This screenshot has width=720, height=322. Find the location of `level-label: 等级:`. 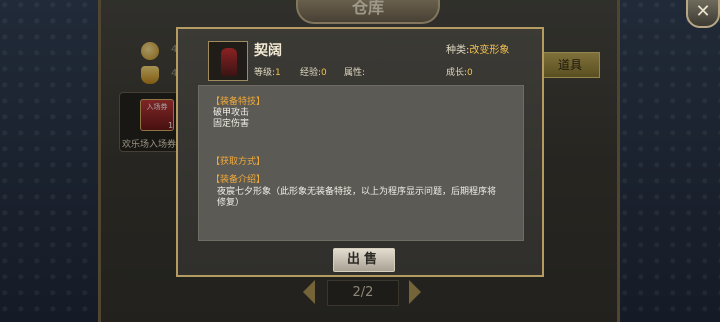

level-label: 等级: is located at coordinates (265, 73).